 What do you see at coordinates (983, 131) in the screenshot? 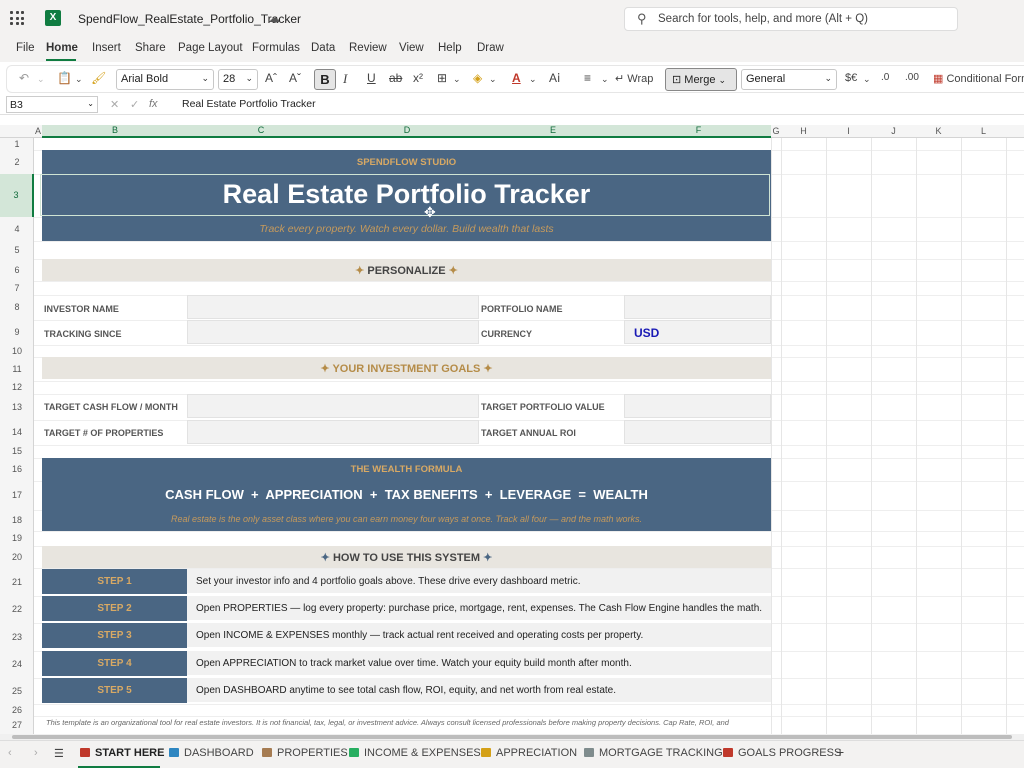
I see `column-header-l: L` at bounding box center [983, 131].